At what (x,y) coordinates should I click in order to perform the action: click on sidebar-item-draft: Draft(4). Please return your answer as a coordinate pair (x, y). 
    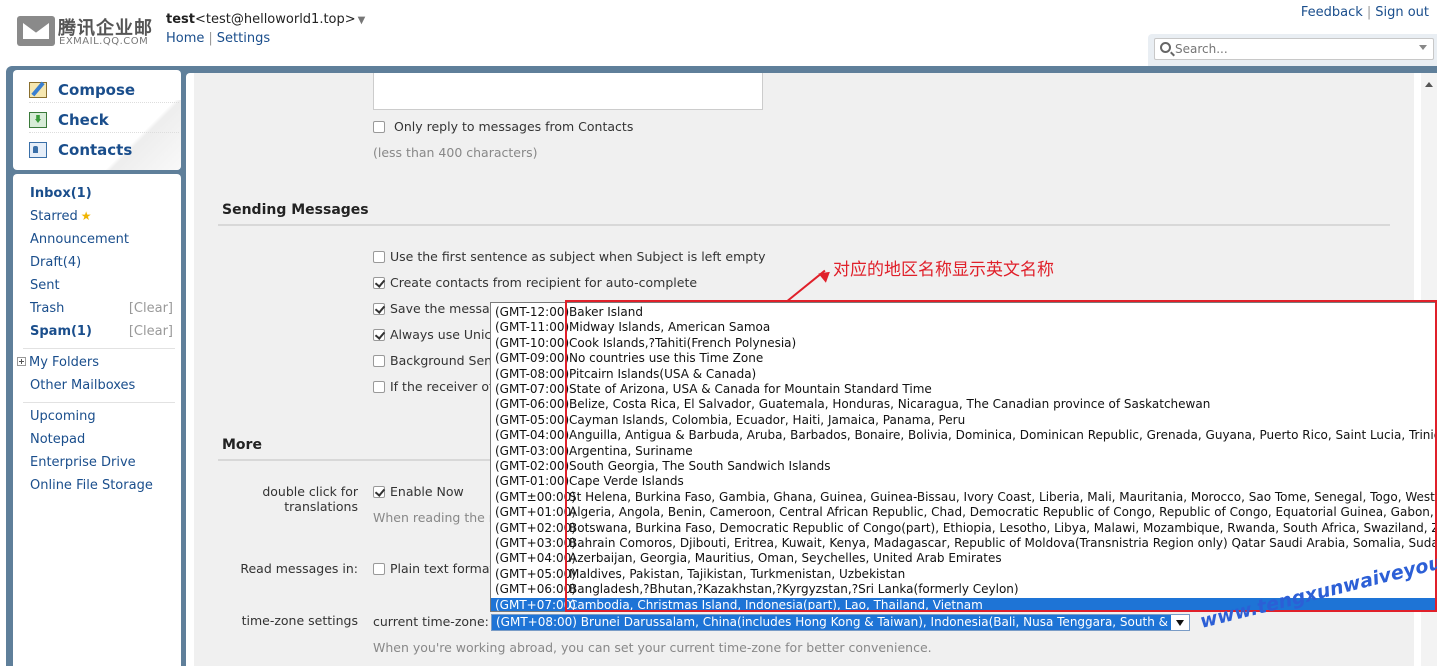
    Looking at the image, I should click on (55, 262).